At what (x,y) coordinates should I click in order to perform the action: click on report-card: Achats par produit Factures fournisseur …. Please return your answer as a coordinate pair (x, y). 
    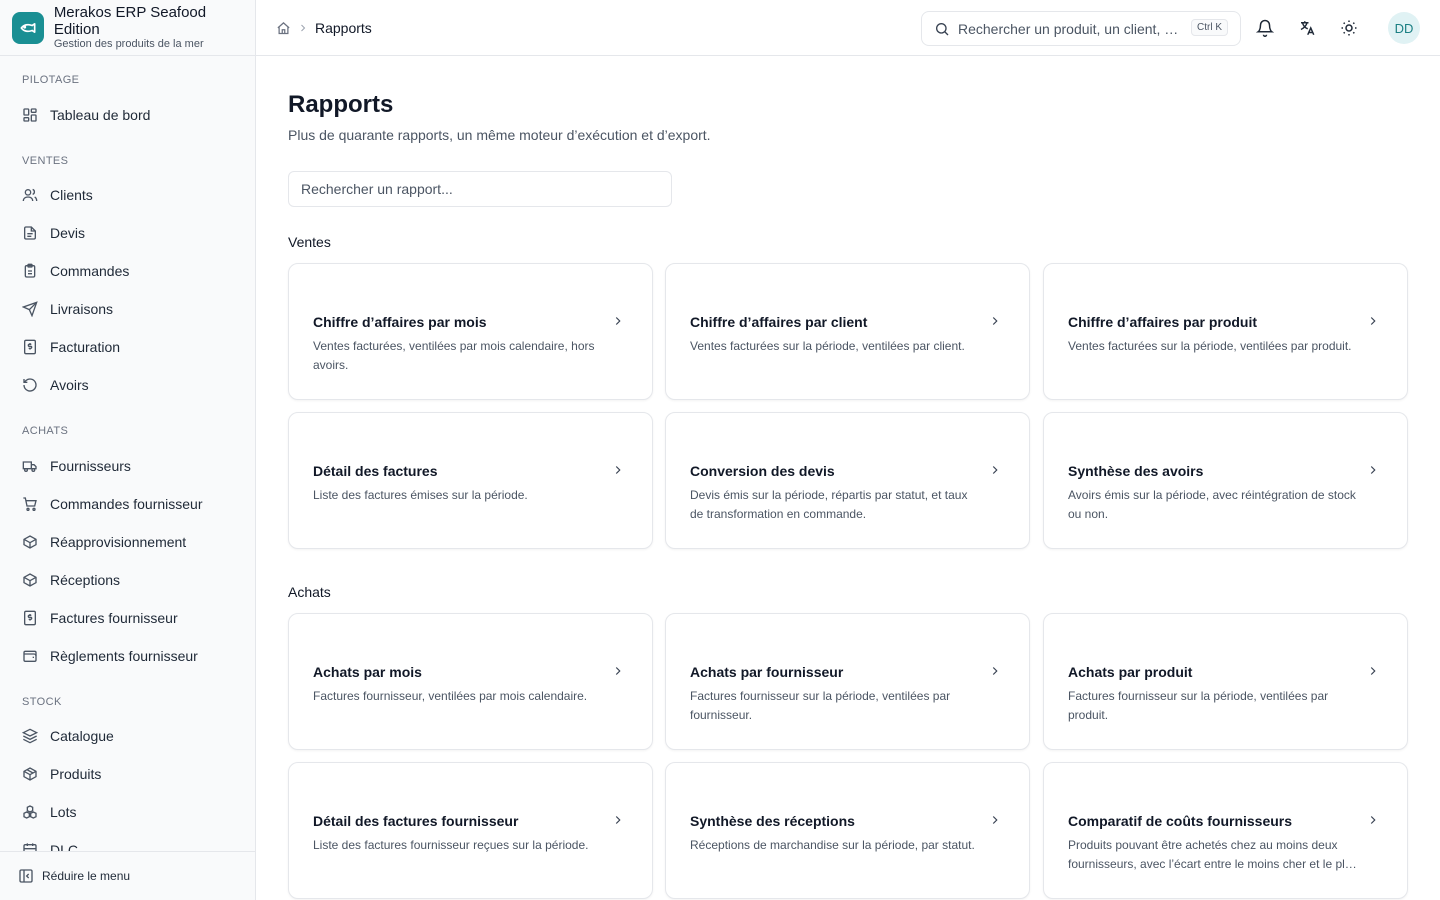
    Looking at the image, I should click on (1225, 681).